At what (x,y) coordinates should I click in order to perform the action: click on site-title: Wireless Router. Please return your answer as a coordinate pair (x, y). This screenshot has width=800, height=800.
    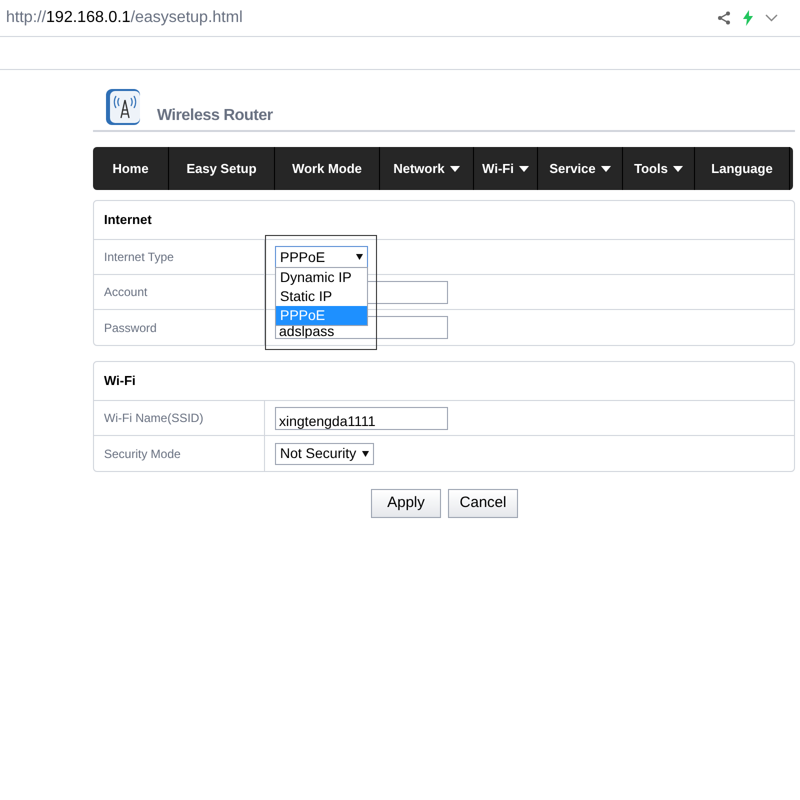
    Looking at the image, I should click on (215, 116).